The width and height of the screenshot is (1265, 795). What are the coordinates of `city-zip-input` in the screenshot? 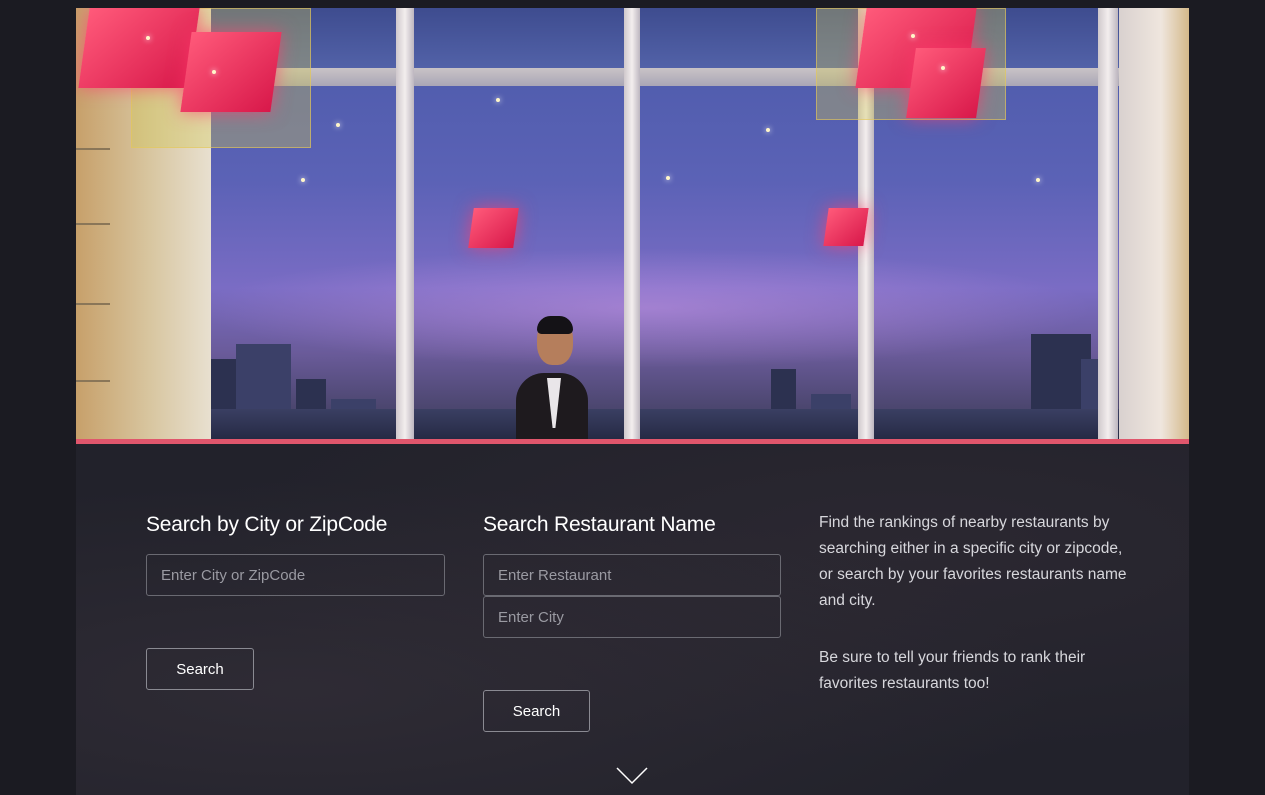 It's located at (295, 575).